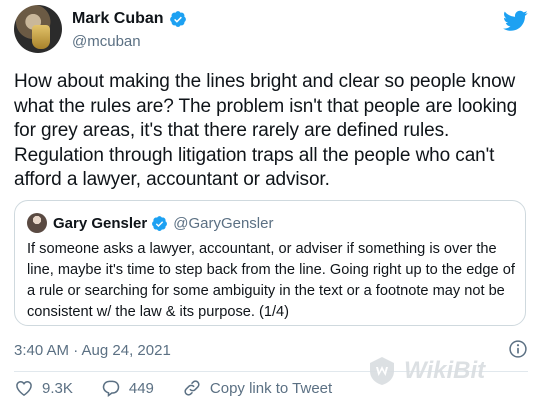 Image resolution: width=542 pixels, height=407 pixels. I want to click on copy-link-label: Copy link to Tweet, so click(271, 388).